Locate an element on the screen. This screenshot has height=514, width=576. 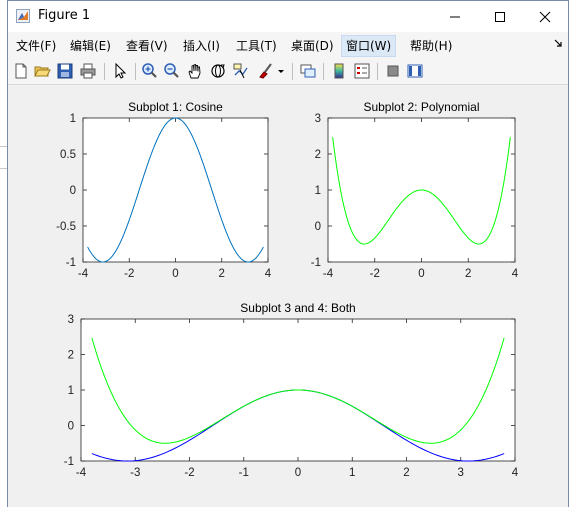
colorbar-icon is located at coordinates (339, 71).